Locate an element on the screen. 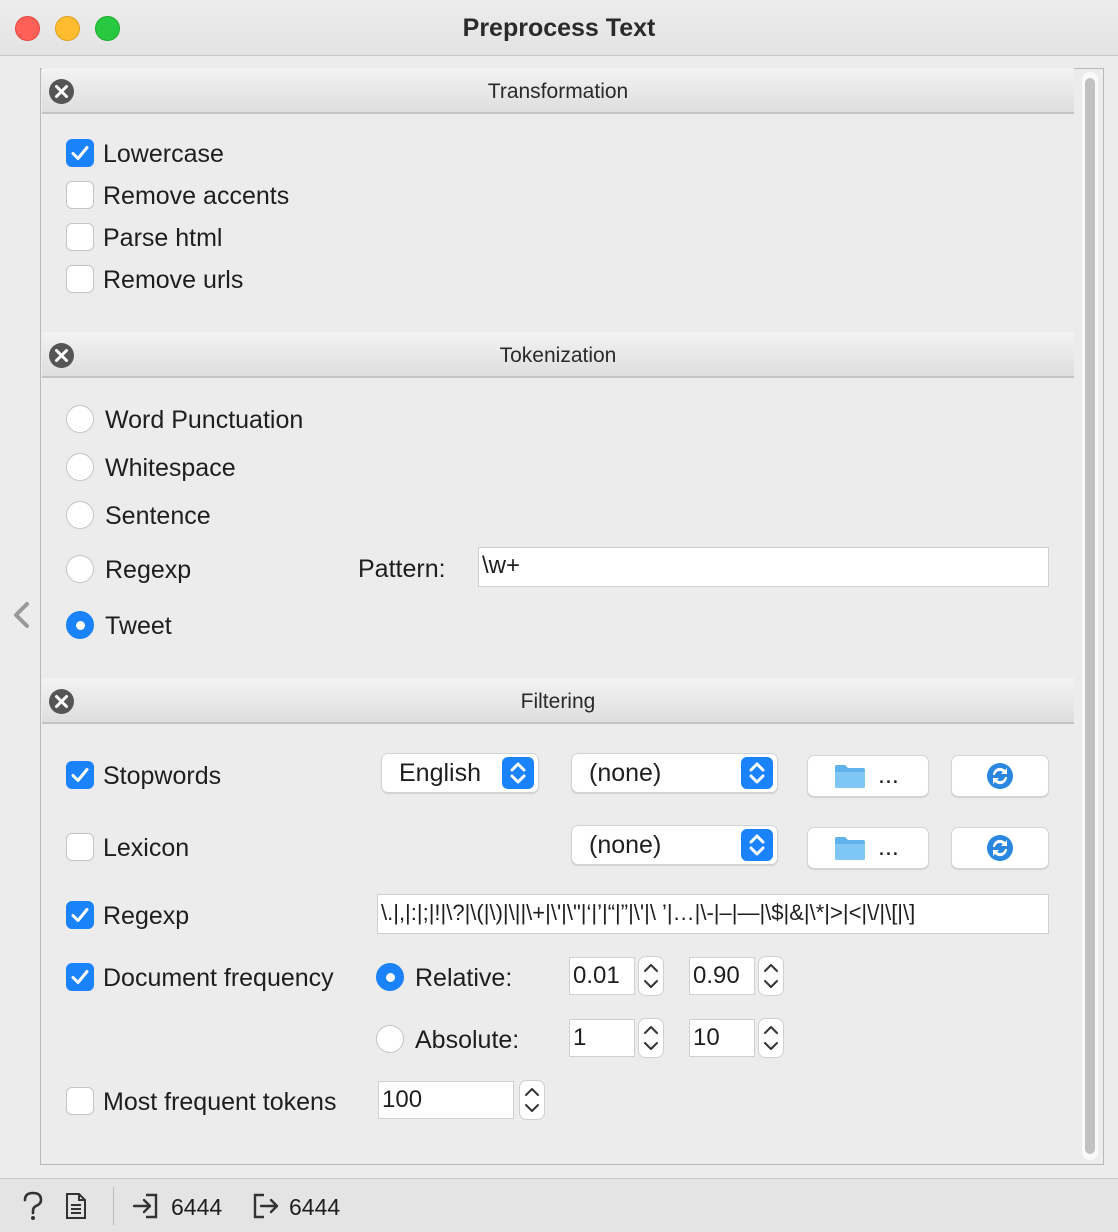  sentence-label: Sentence is located at coordinates (158, 516).